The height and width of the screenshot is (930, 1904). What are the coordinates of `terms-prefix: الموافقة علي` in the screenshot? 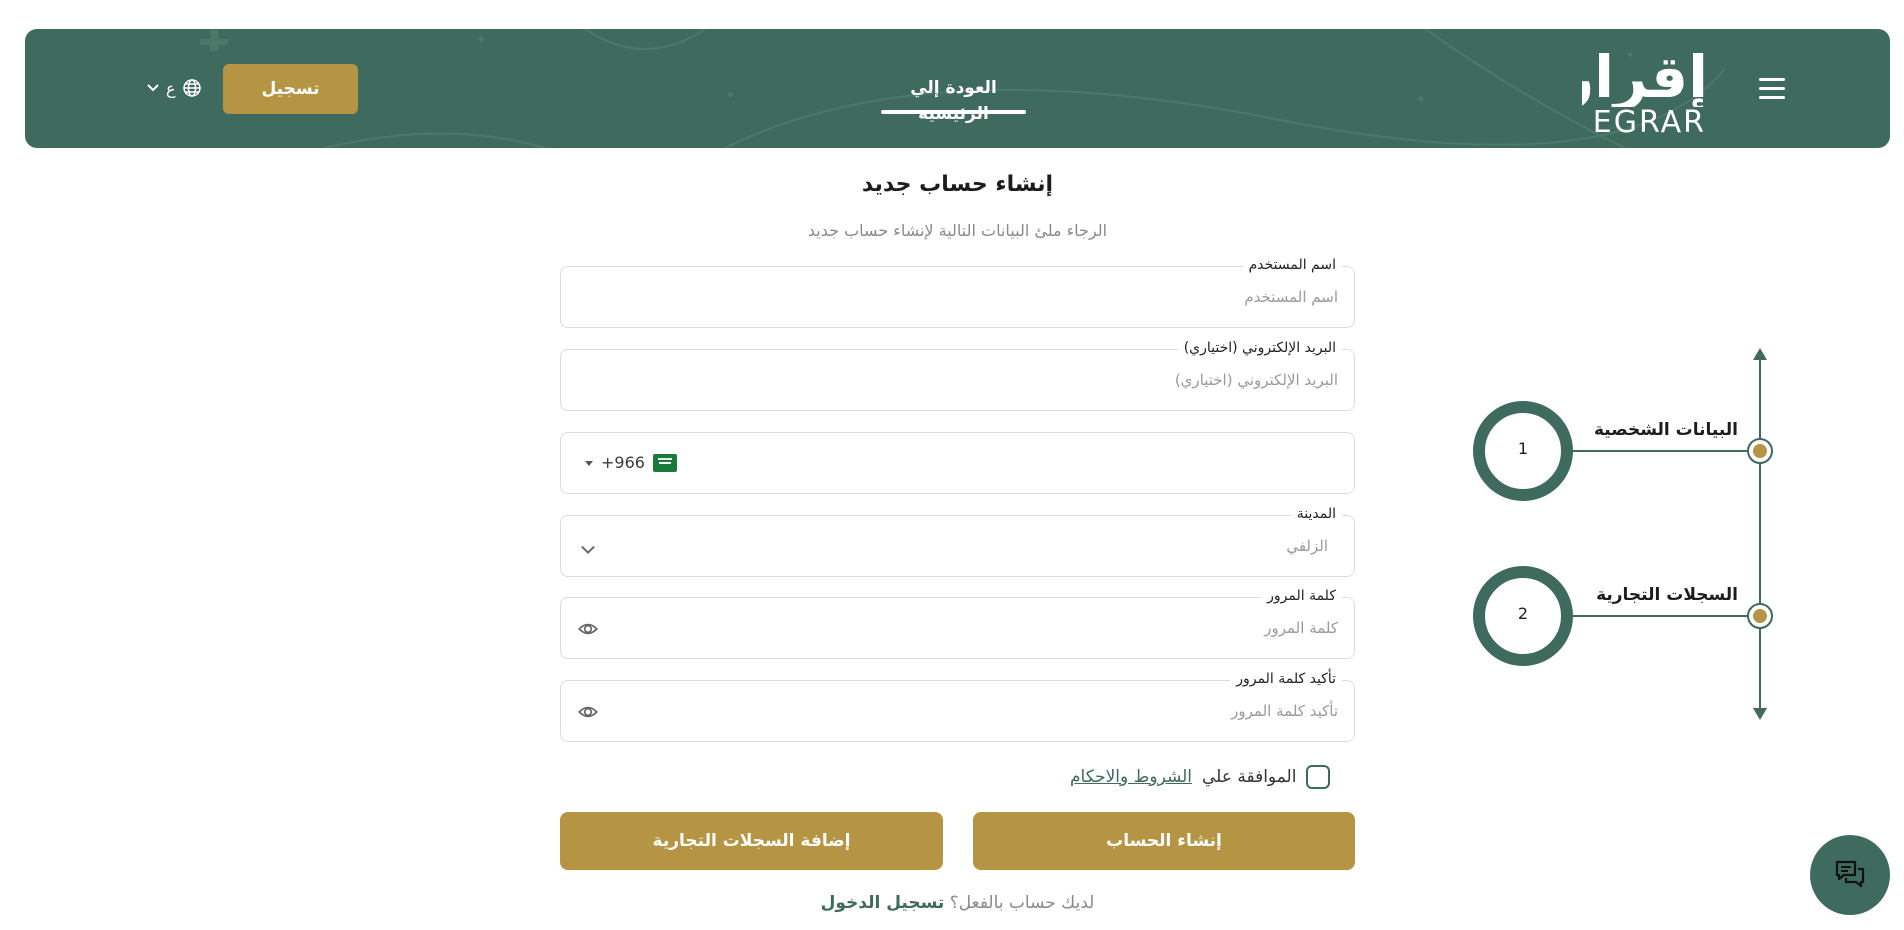 It's located at (1249, 777).